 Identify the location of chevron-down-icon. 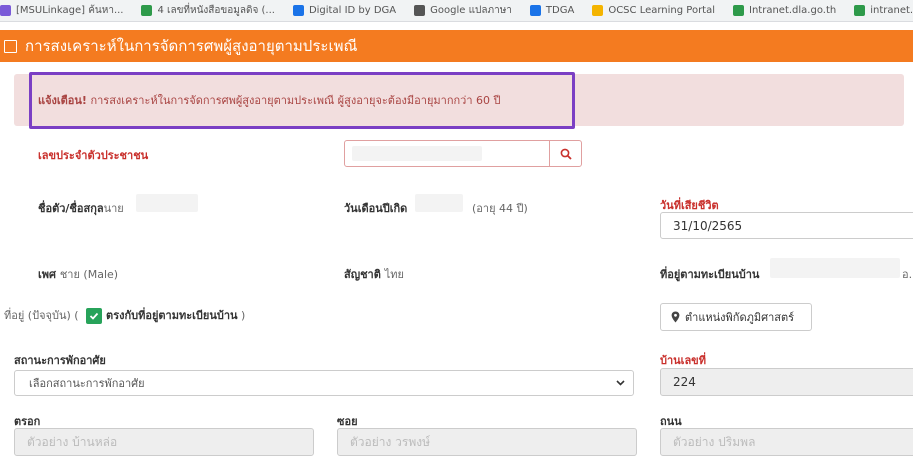
(620, 383).